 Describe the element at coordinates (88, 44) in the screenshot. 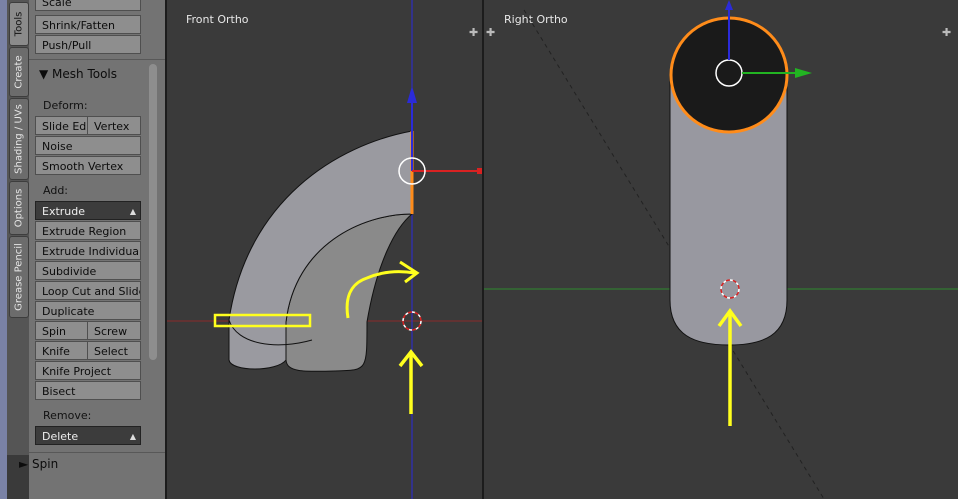

I see `push-pull-button: Push/Pull` at that location.